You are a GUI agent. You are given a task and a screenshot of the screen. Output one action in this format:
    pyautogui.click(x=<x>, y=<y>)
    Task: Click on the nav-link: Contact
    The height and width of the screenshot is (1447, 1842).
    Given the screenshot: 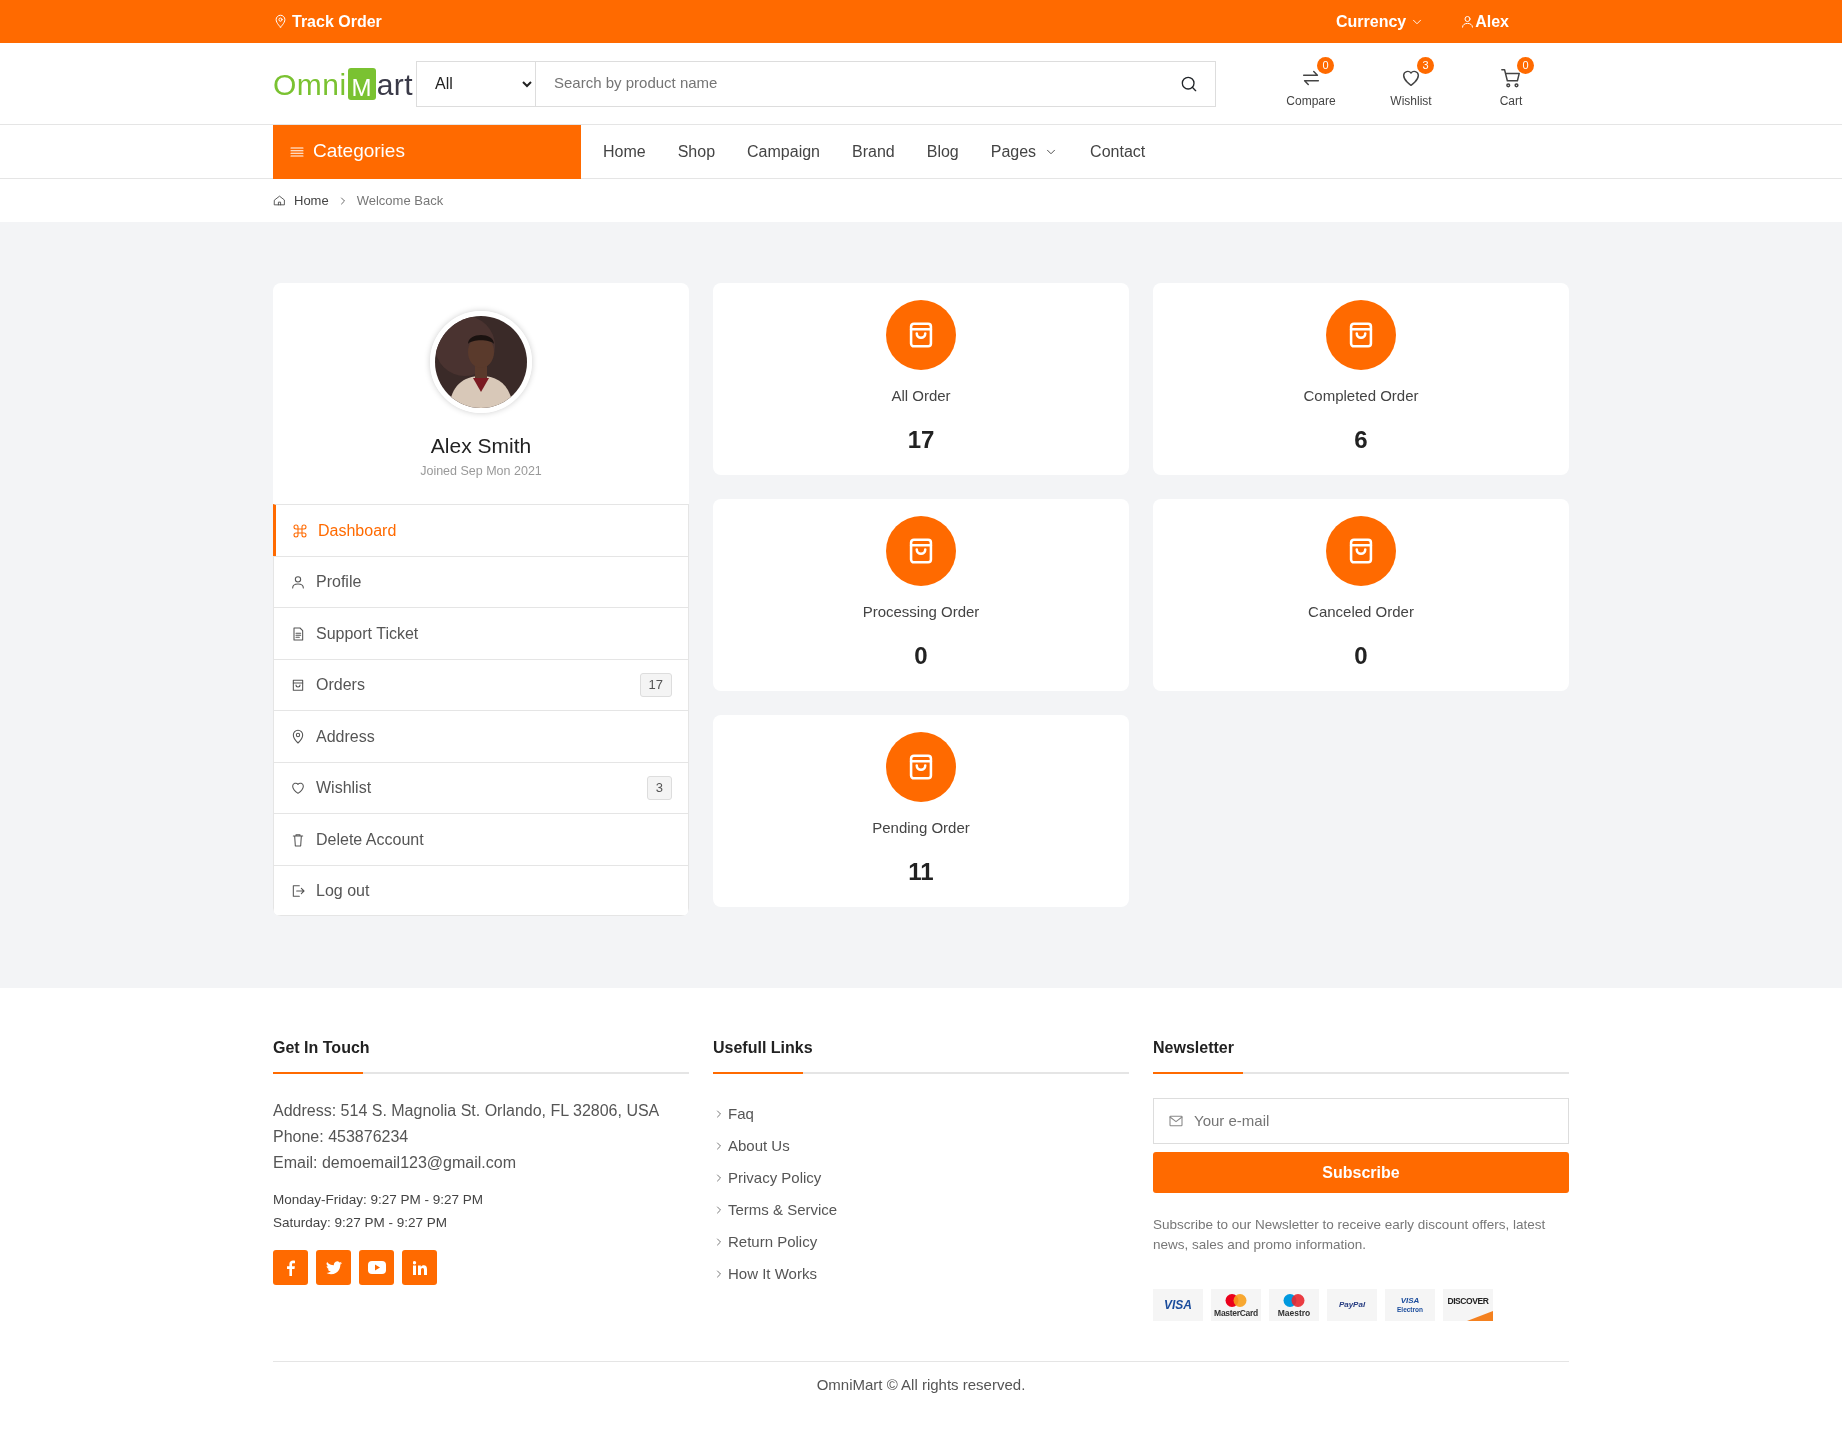 What is the action you would take?
    pyautogui.click(x=1118, y=151)
    